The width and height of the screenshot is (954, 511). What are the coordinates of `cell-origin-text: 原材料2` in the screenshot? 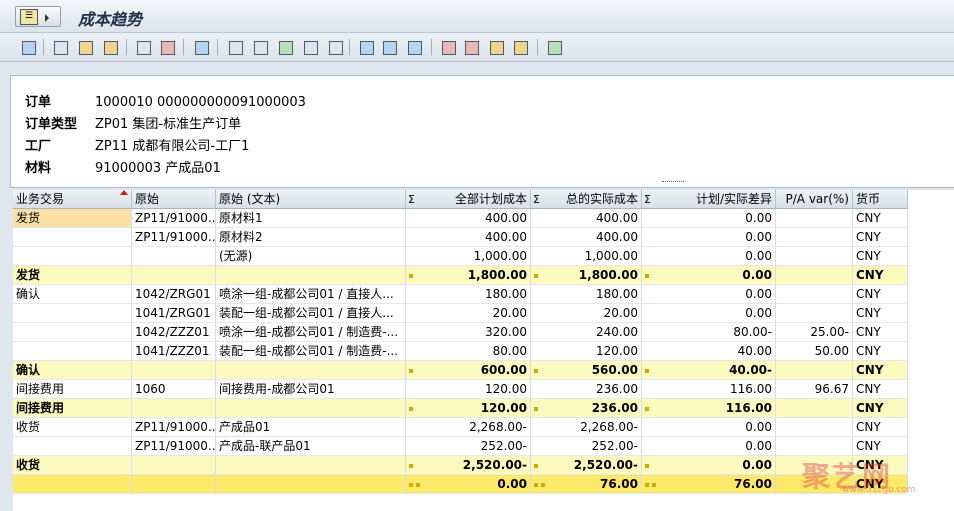 It's located at (311, 237).